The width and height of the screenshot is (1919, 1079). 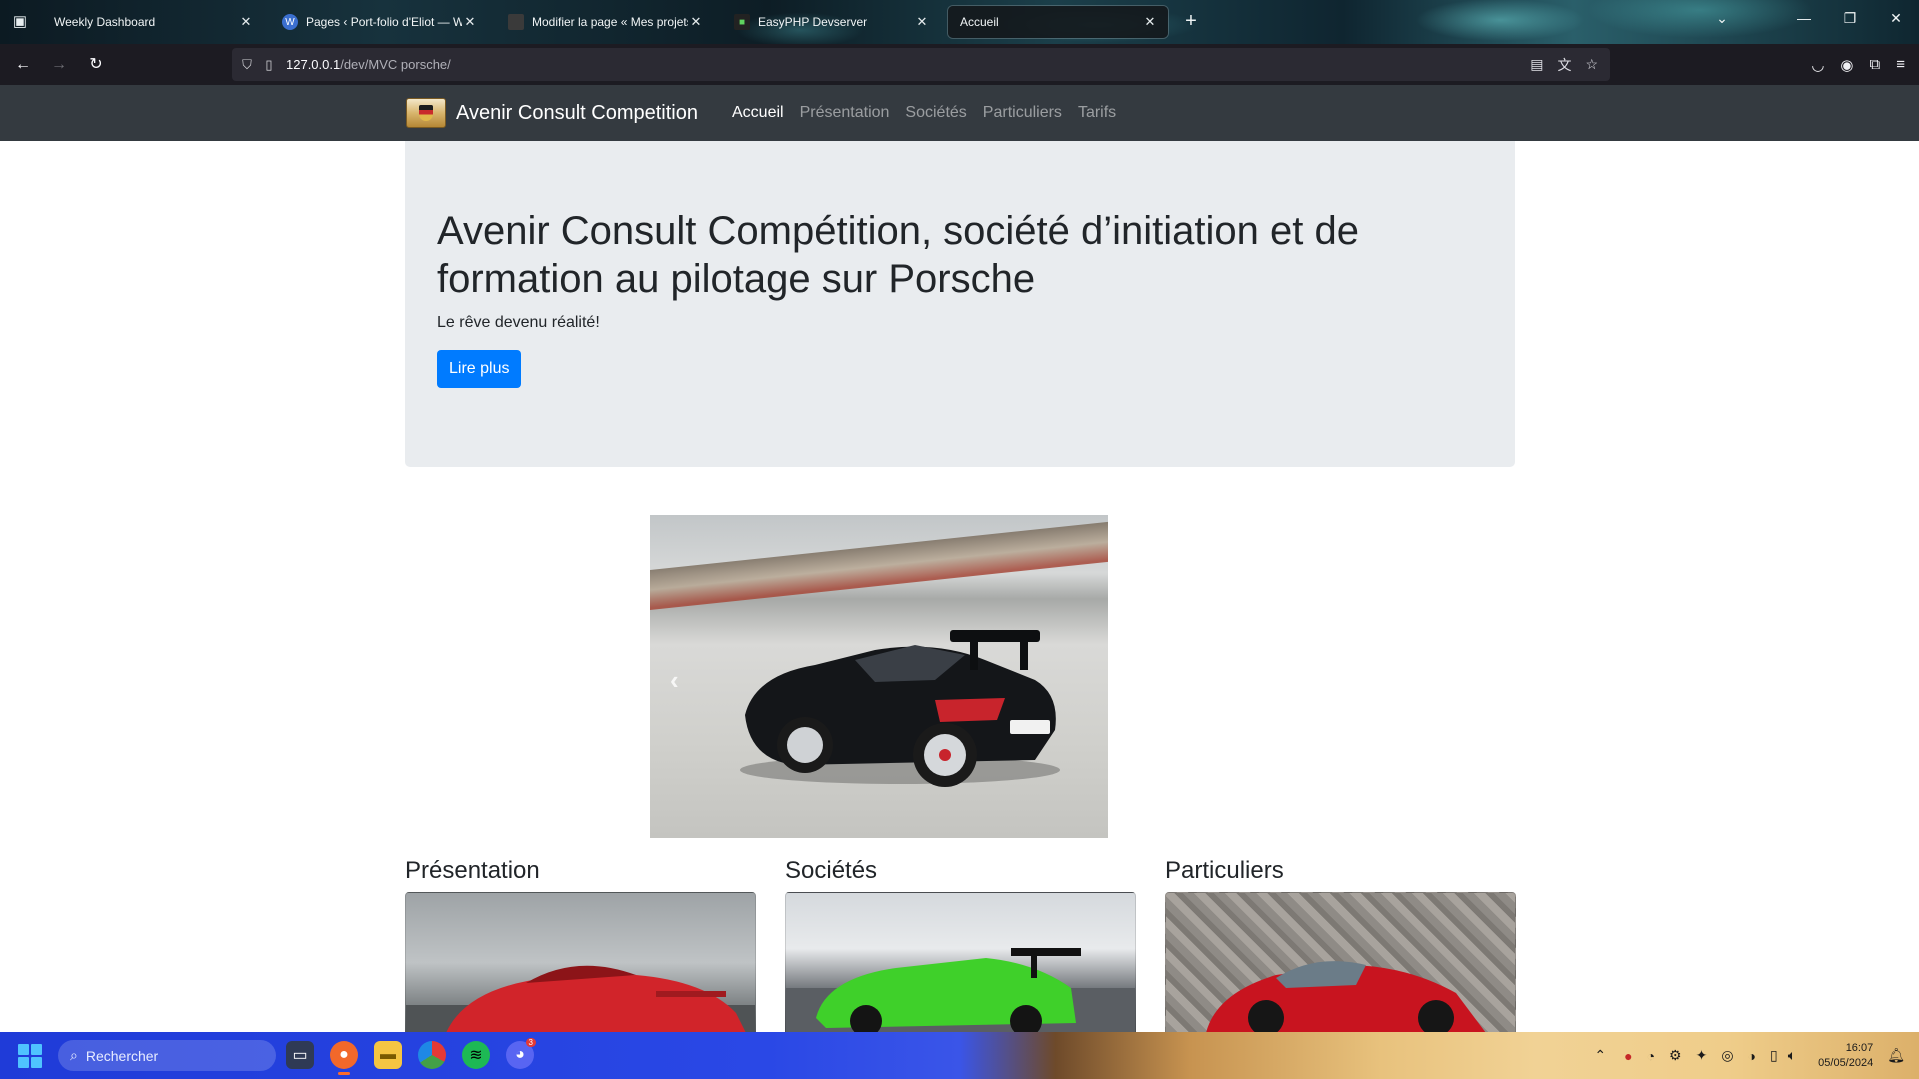 What do you see at coordinates (960, 990) in the screenshot?
I see `green-porsche-image` at bounding box center [960, 990].